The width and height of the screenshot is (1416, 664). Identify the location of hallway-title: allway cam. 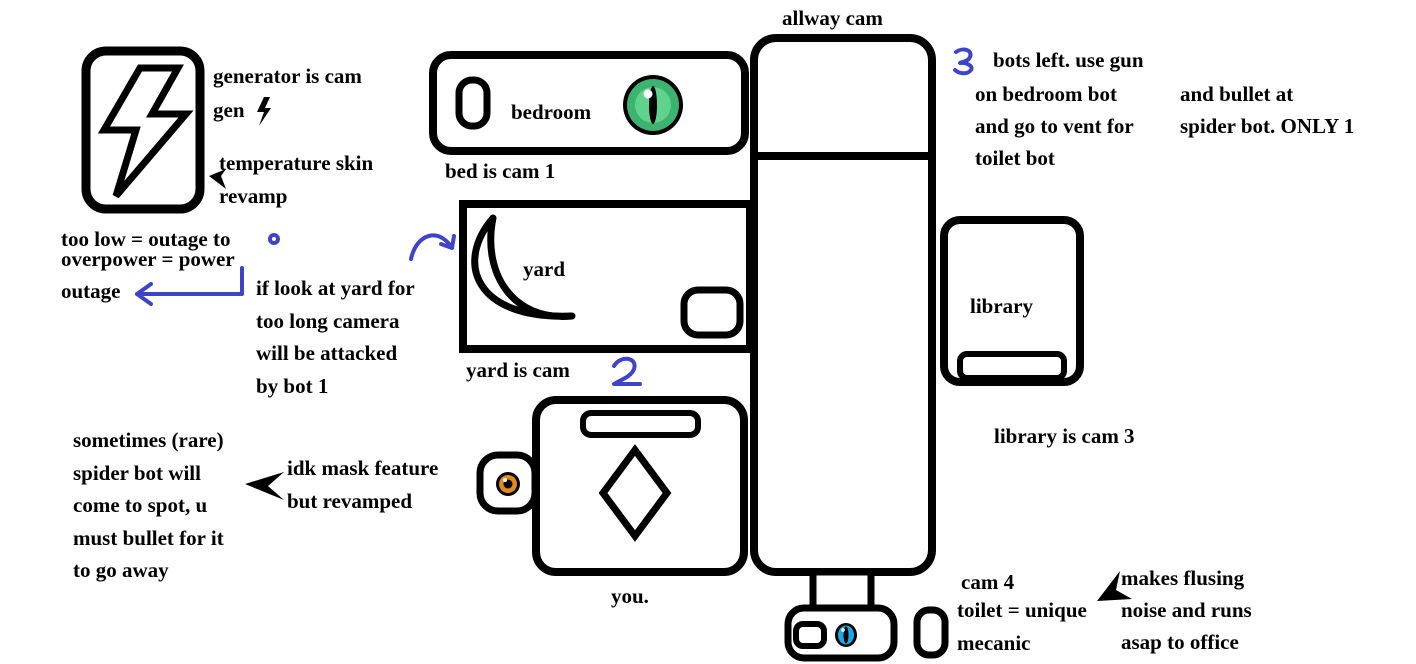
(832, 18).